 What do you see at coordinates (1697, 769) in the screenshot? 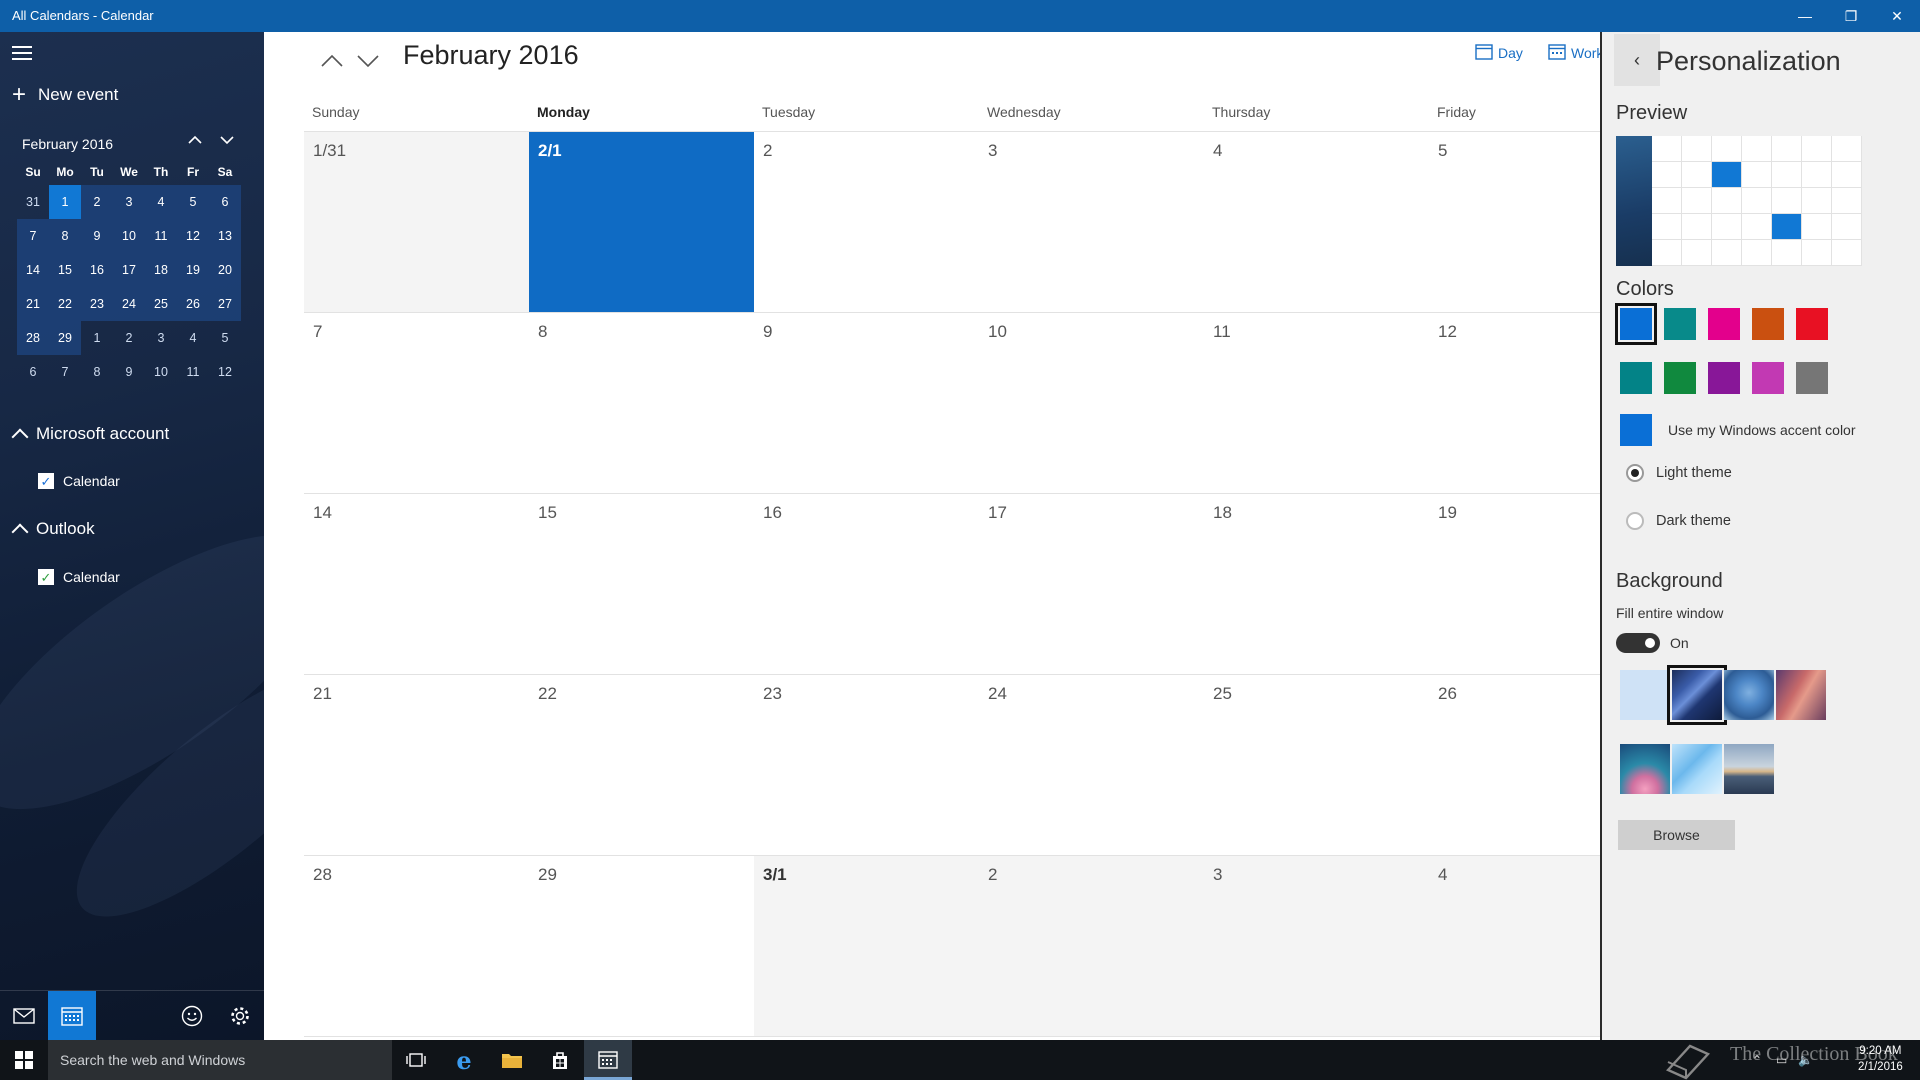
I see `background-thumb-crystal` at bounding box center [1697, 769].